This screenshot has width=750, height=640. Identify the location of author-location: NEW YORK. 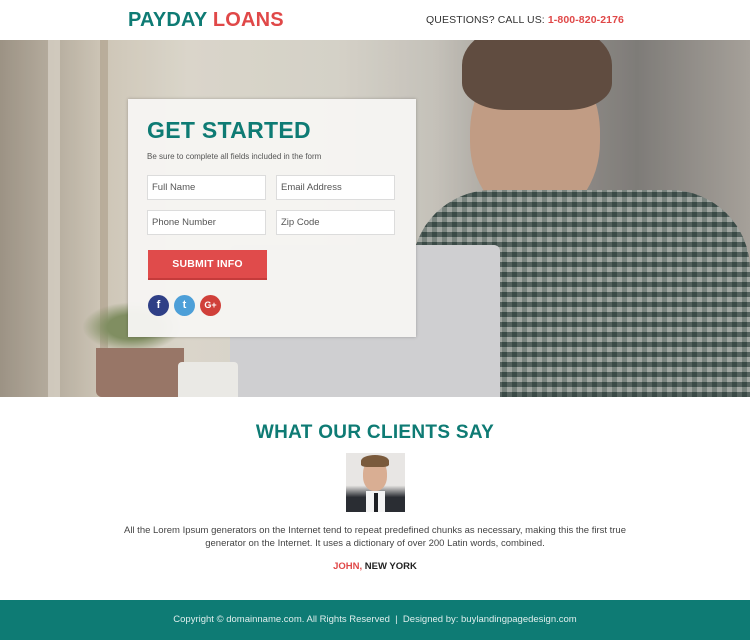
(389, 566).